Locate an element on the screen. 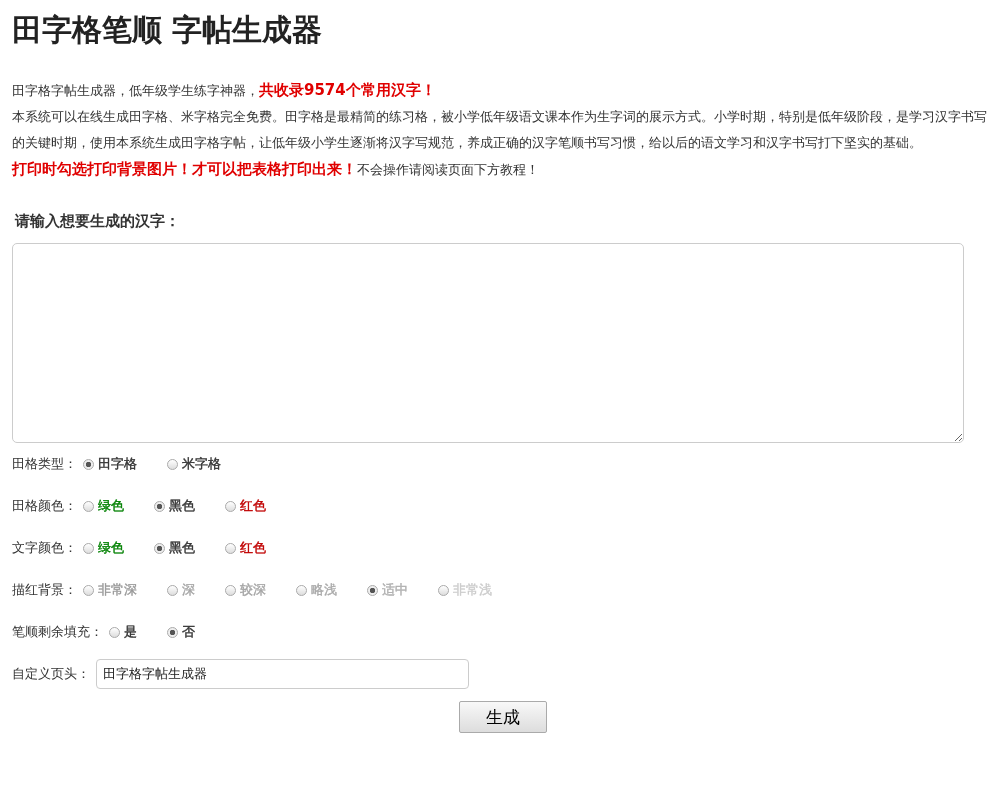  input-label: 请输入想要生成的汉字： is located at coordinates (98, 221).